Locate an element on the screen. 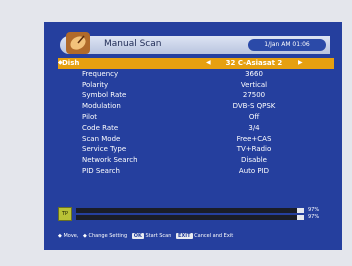  setting-row-pid-search: PID Search Auto PID is located at coordinates (196, 171).